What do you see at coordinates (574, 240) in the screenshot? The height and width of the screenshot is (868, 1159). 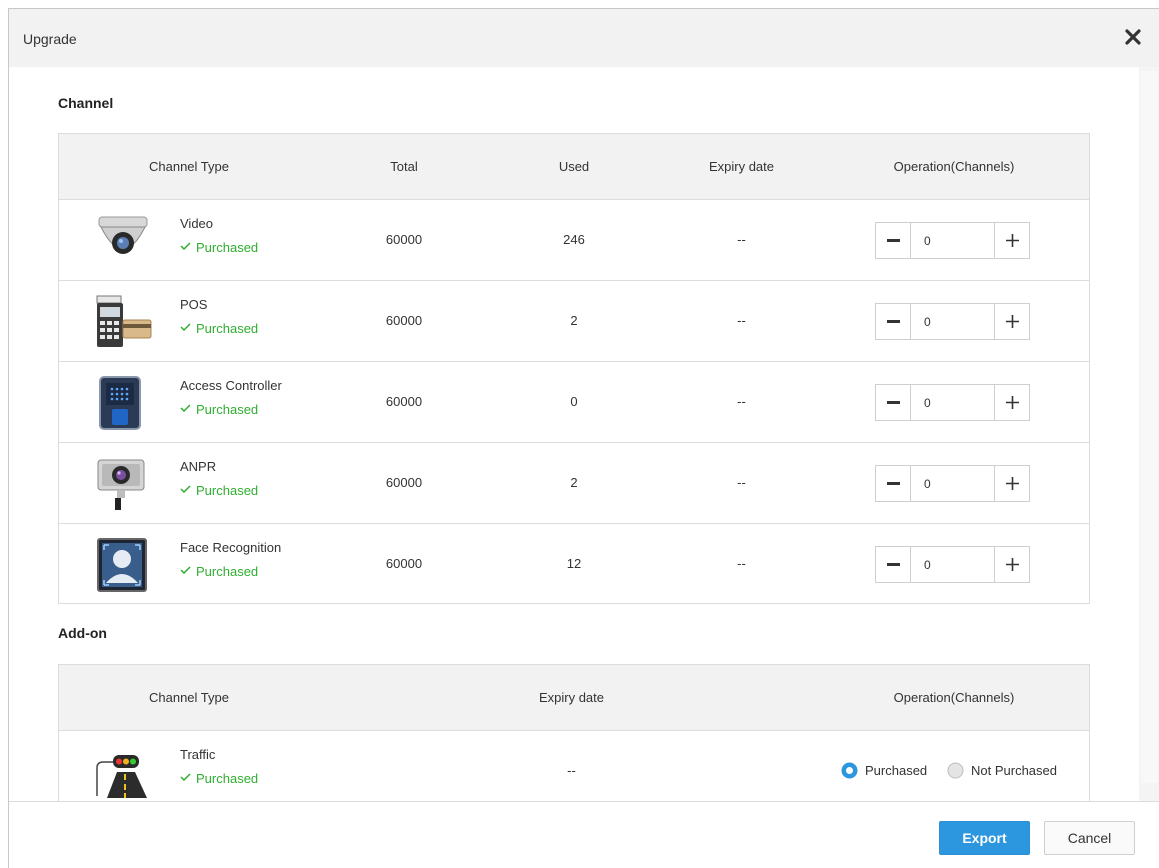 I see `table-row: Video Purchased 60000 246 --` at bounding box center [574, 240].